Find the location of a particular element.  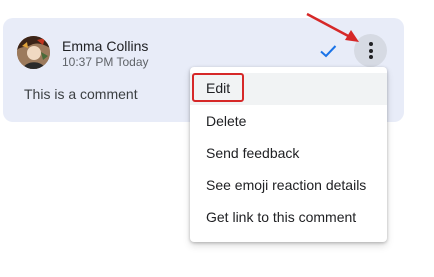

menu-item-see-emoji-reaction-details: See emoji reaction details is located at coordinates (288, 186).